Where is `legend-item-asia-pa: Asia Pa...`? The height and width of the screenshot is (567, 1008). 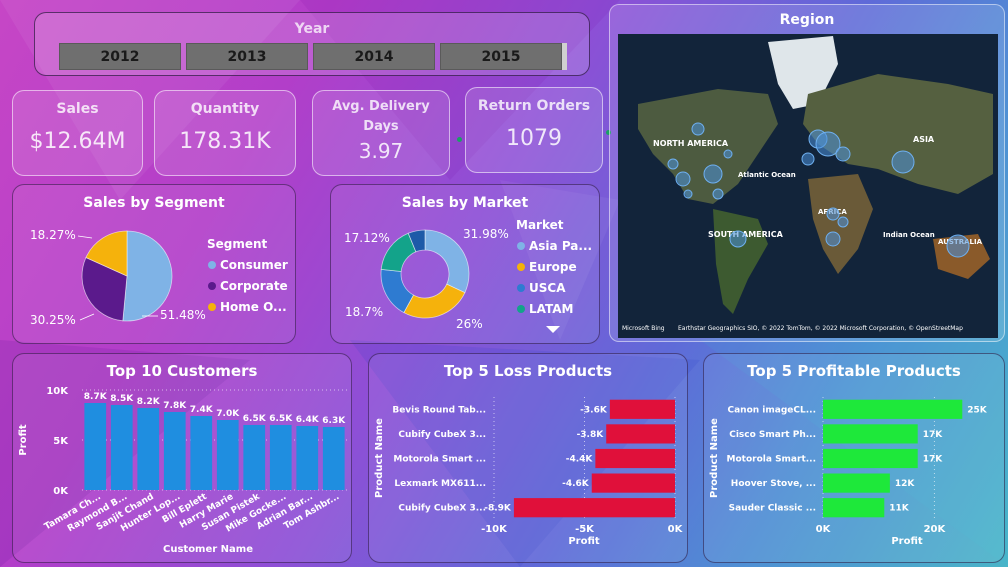 legend-item-asia-pa: Asia Pa... is located at coordinates (560, 246).